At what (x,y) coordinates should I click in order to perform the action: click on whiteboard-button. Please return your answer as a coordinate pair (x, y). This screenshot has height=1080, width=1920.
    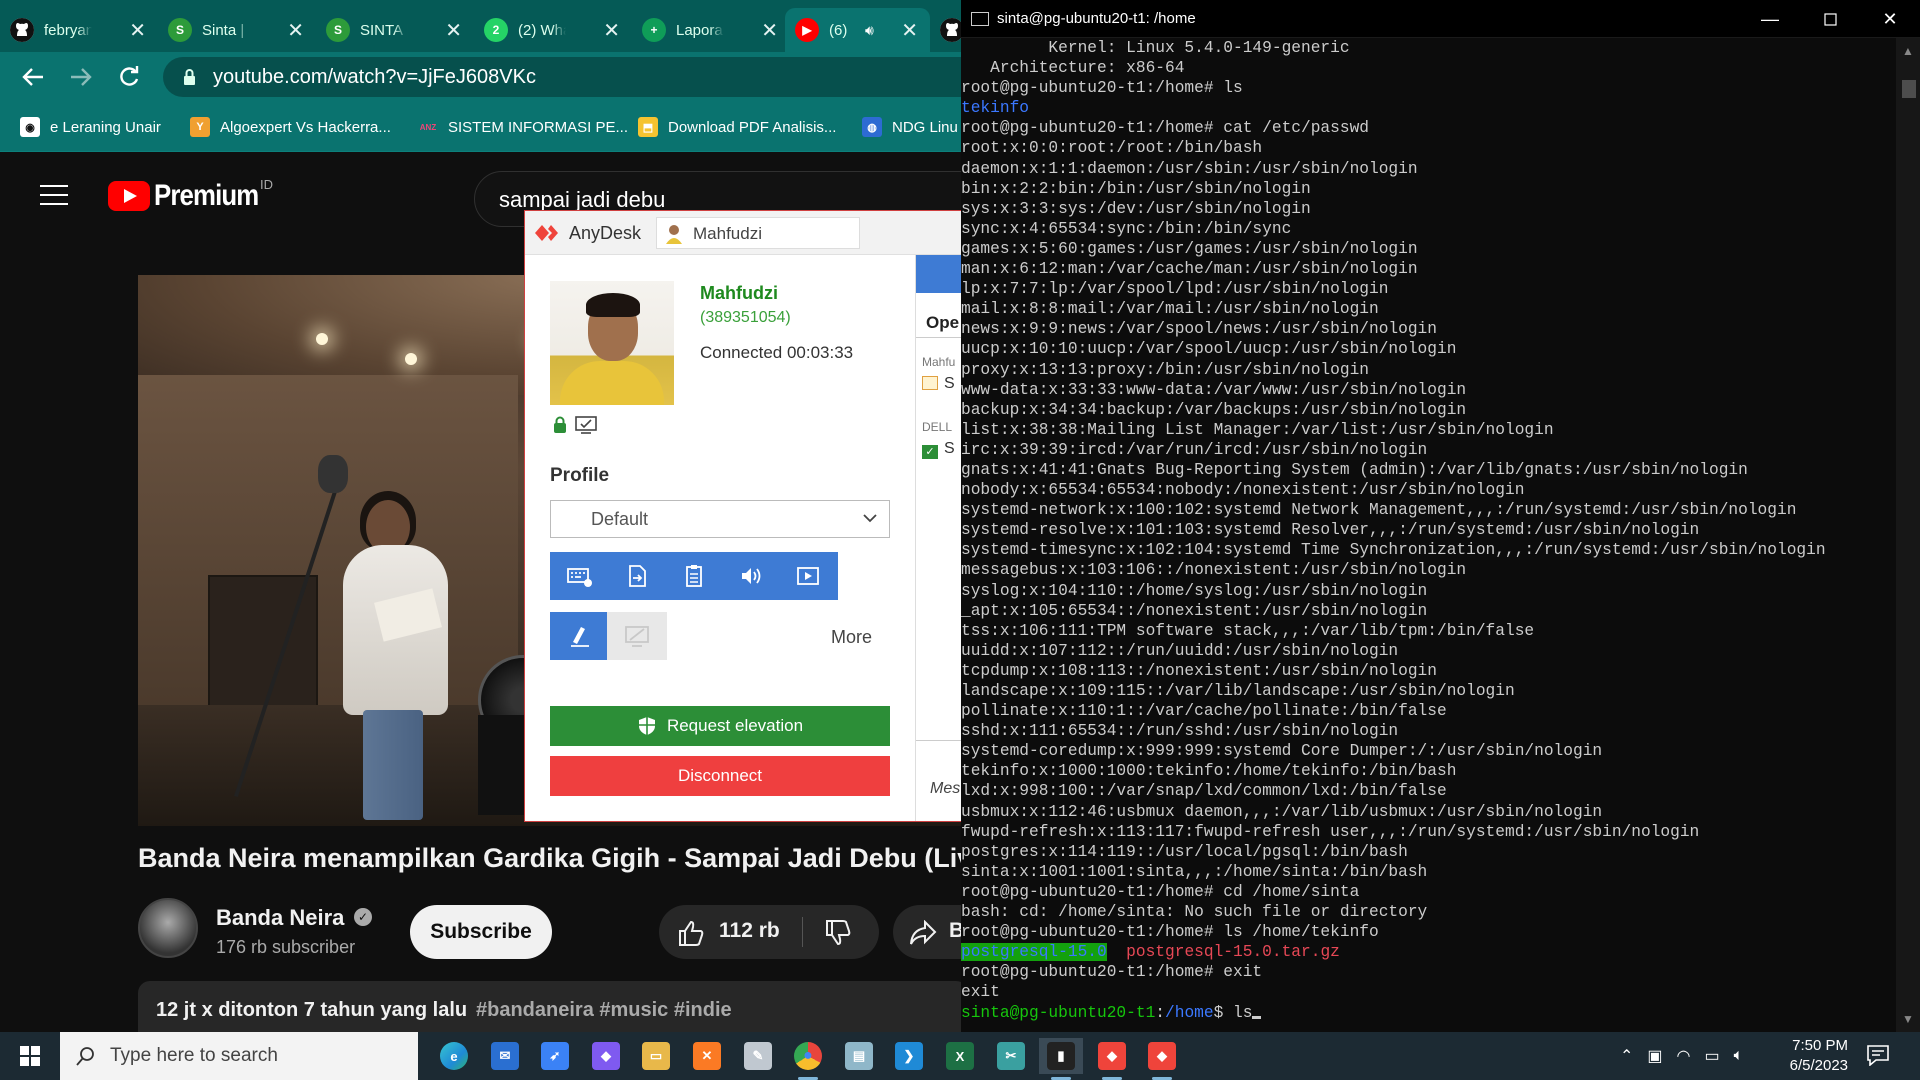
    Looking at the image, I should click on (580, 636).